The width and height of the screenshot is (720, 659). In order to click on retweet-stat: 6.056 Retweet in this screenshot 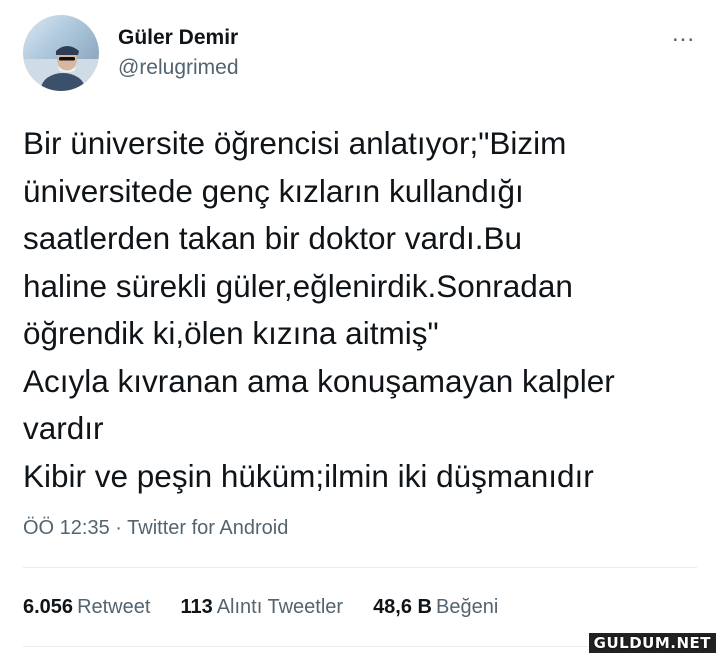, I will do `click(86, 607)`.